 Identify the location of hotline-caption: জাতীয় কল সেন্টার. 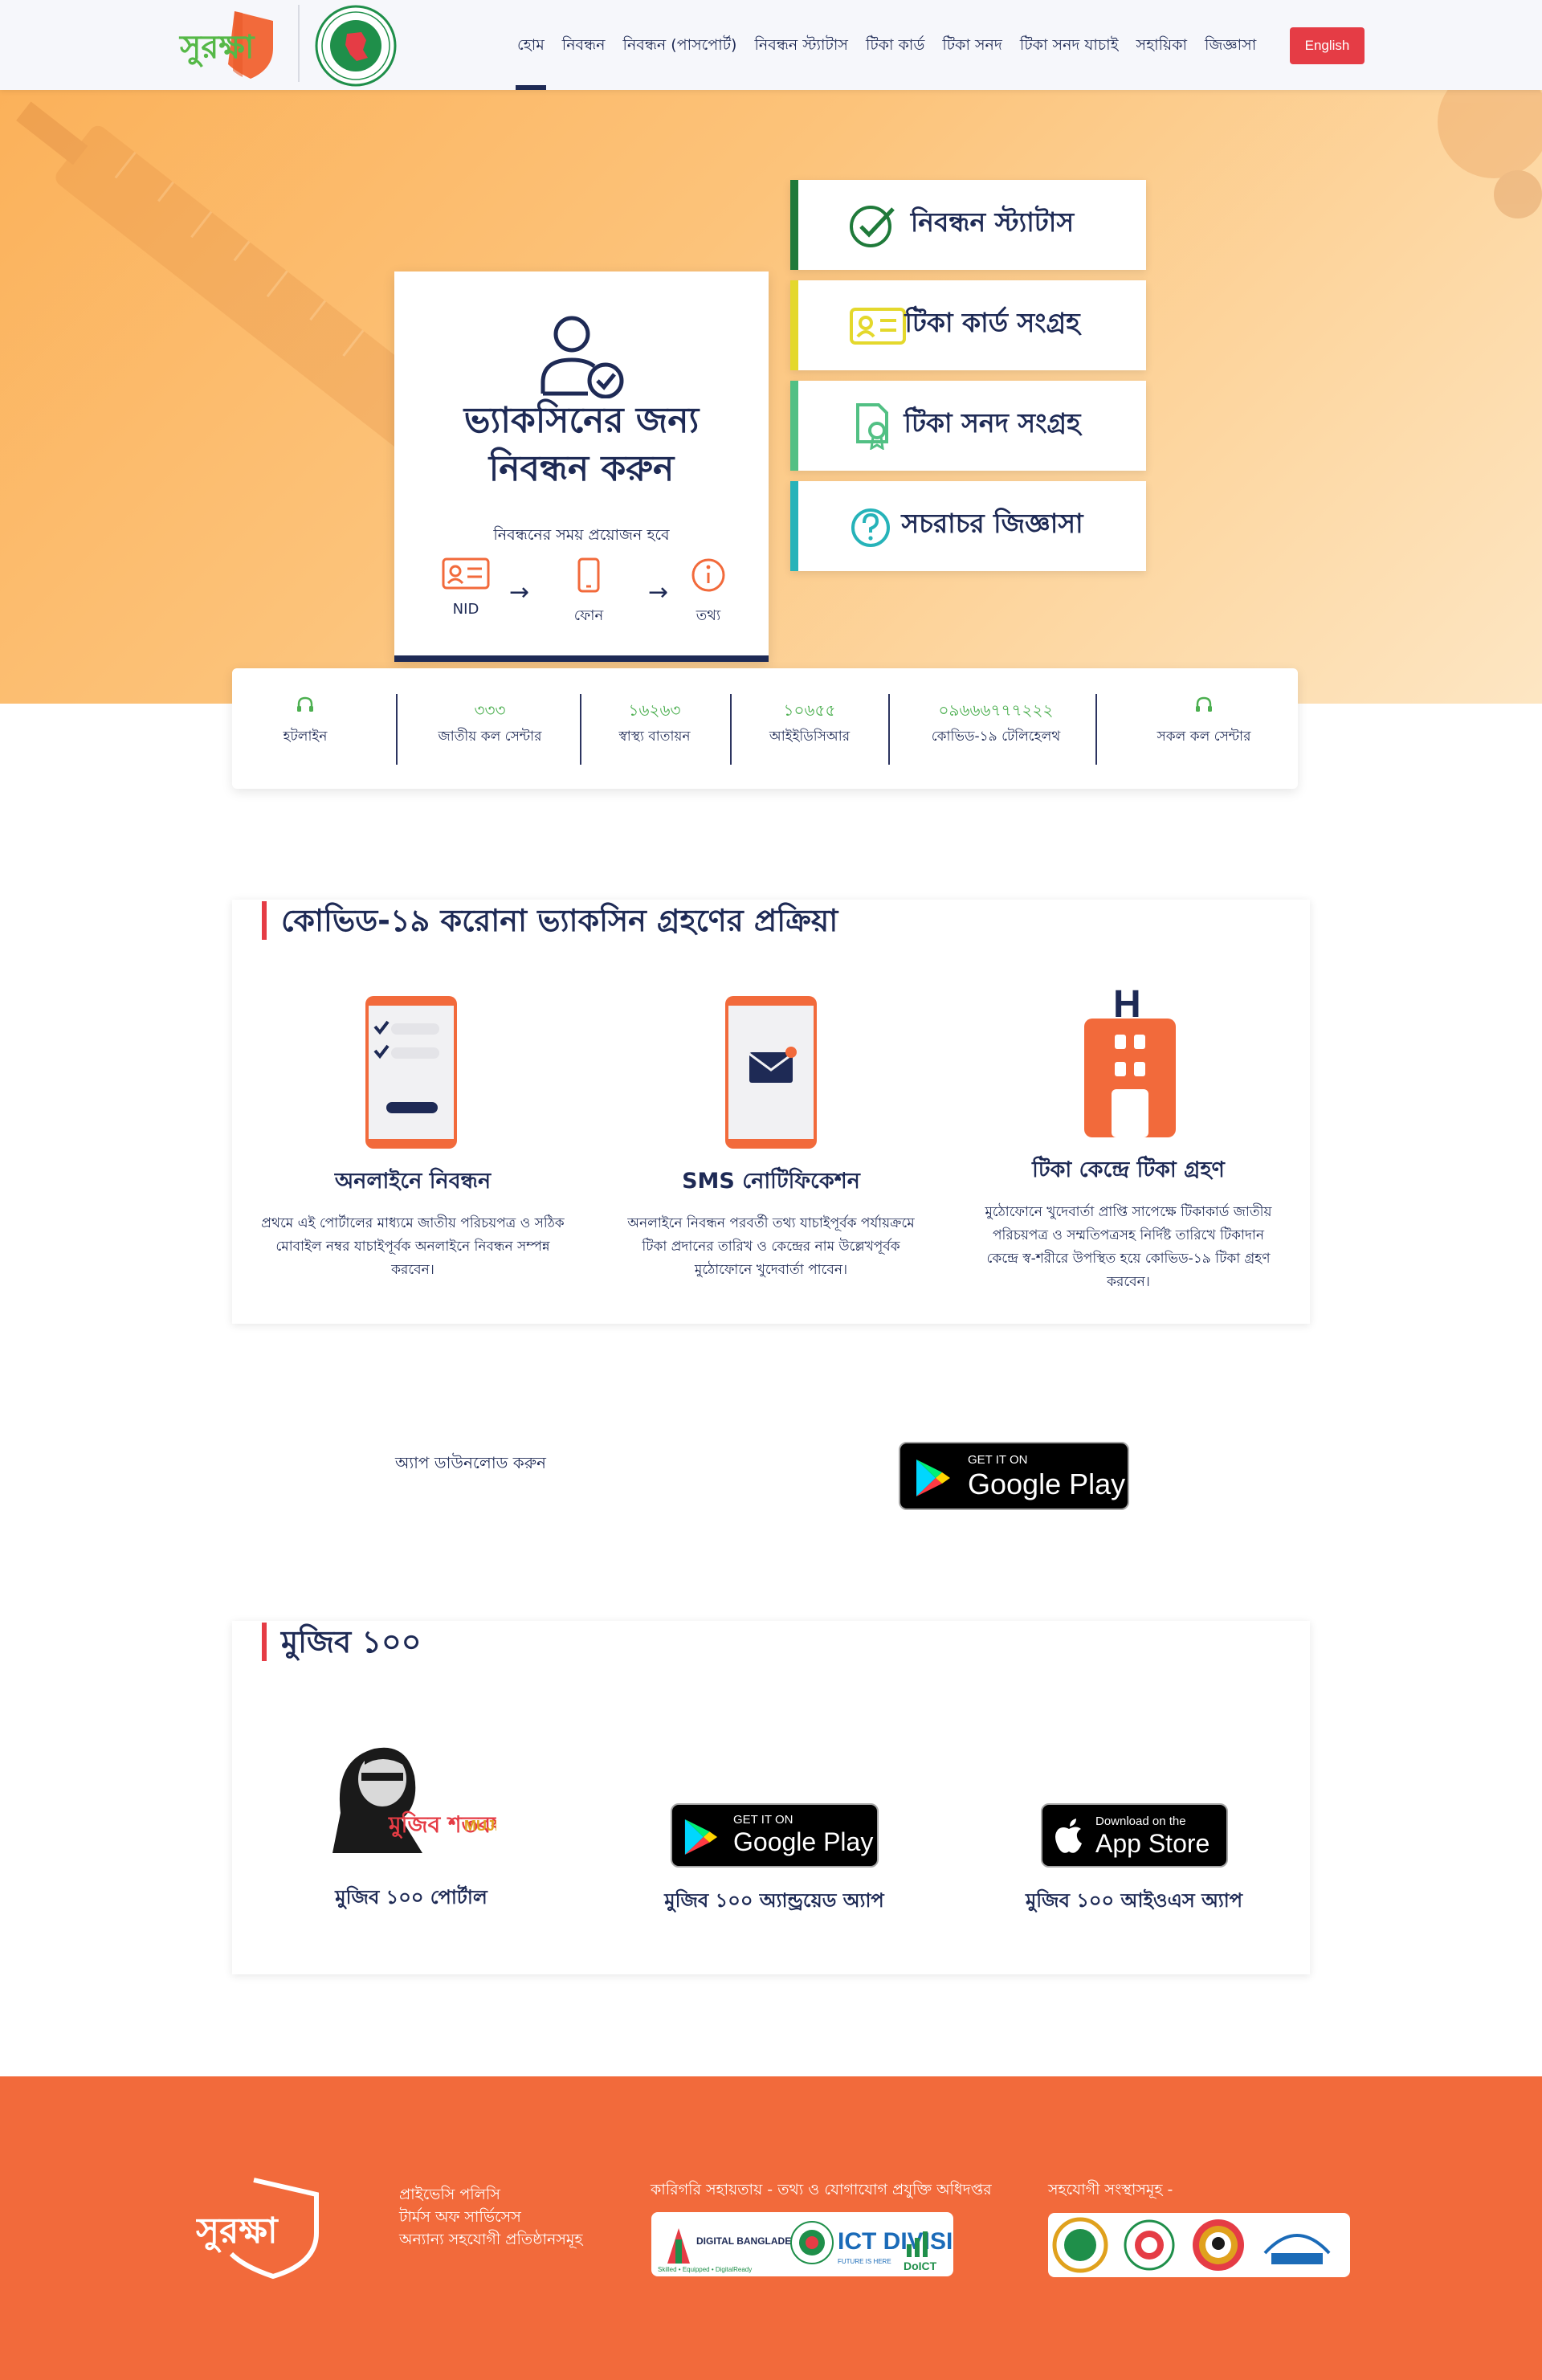
(490, 737).